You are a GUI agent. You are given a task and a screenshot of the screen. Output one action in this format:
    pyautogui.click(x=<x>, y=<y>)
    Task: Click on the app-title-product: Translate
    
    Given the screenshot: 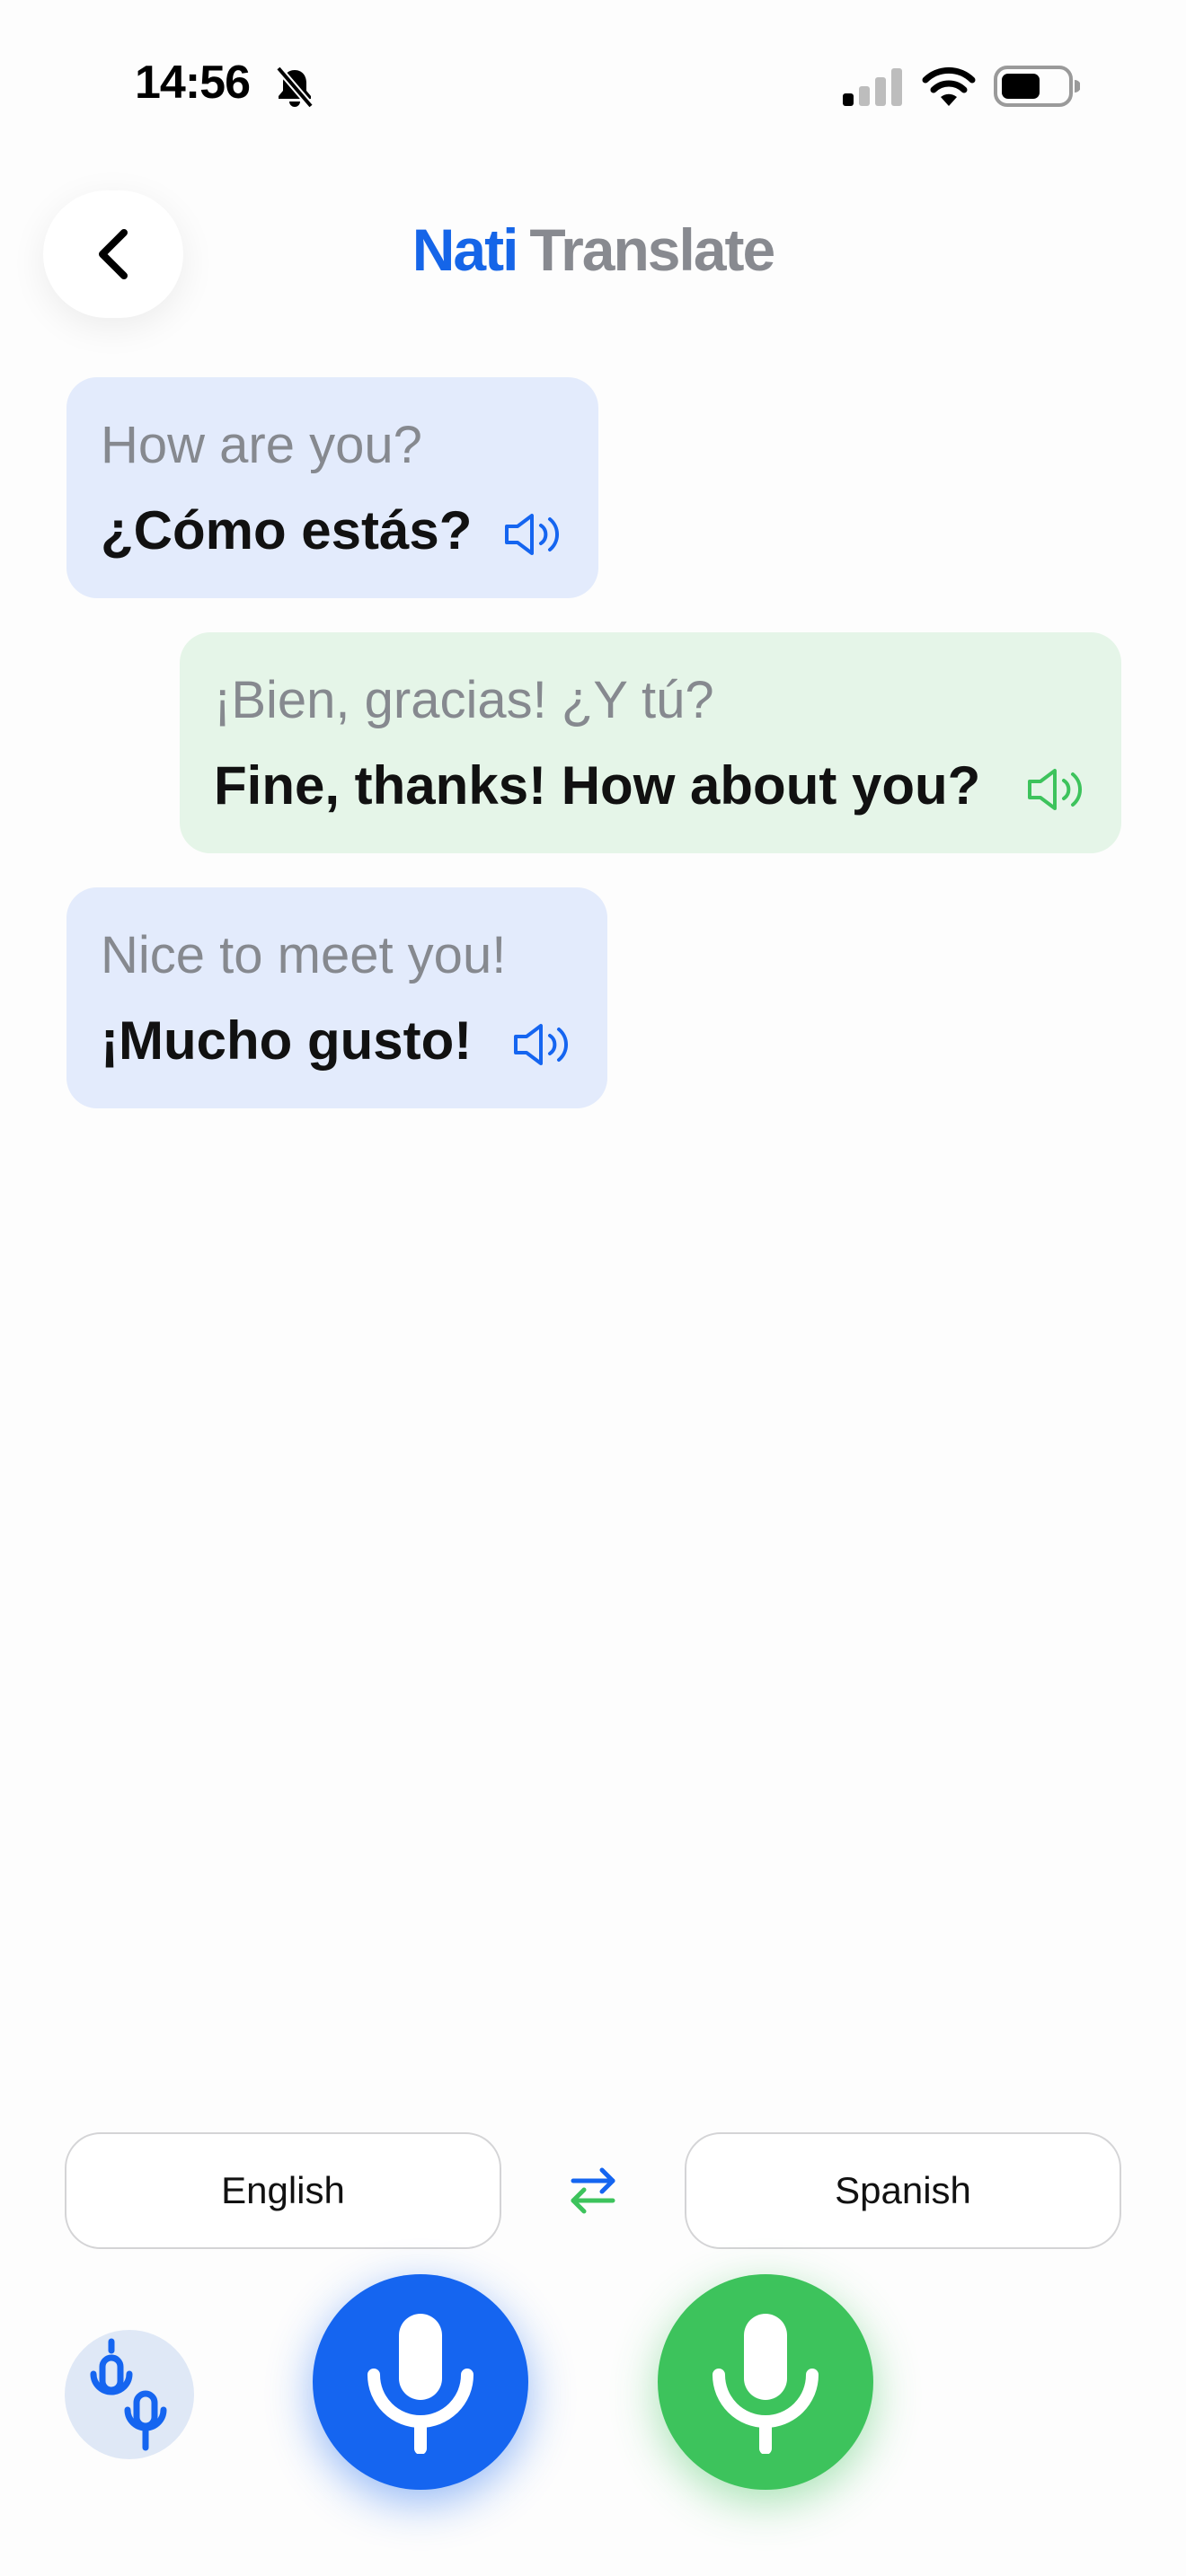 What is the action you would take?
    pyautogui.click(x=652, y=249)
    